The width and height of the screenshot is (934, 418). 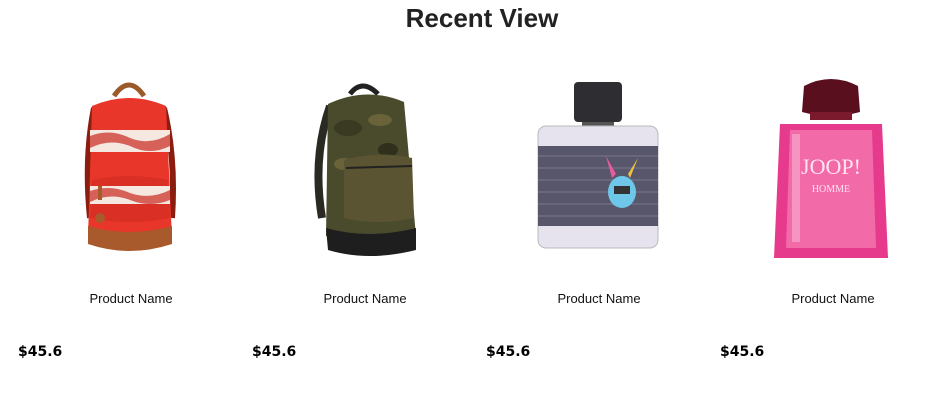 What do you see at coordinates (363, 168) in the screenshot?
I see `camo-backpack-image` at bounding box center [363, 168].